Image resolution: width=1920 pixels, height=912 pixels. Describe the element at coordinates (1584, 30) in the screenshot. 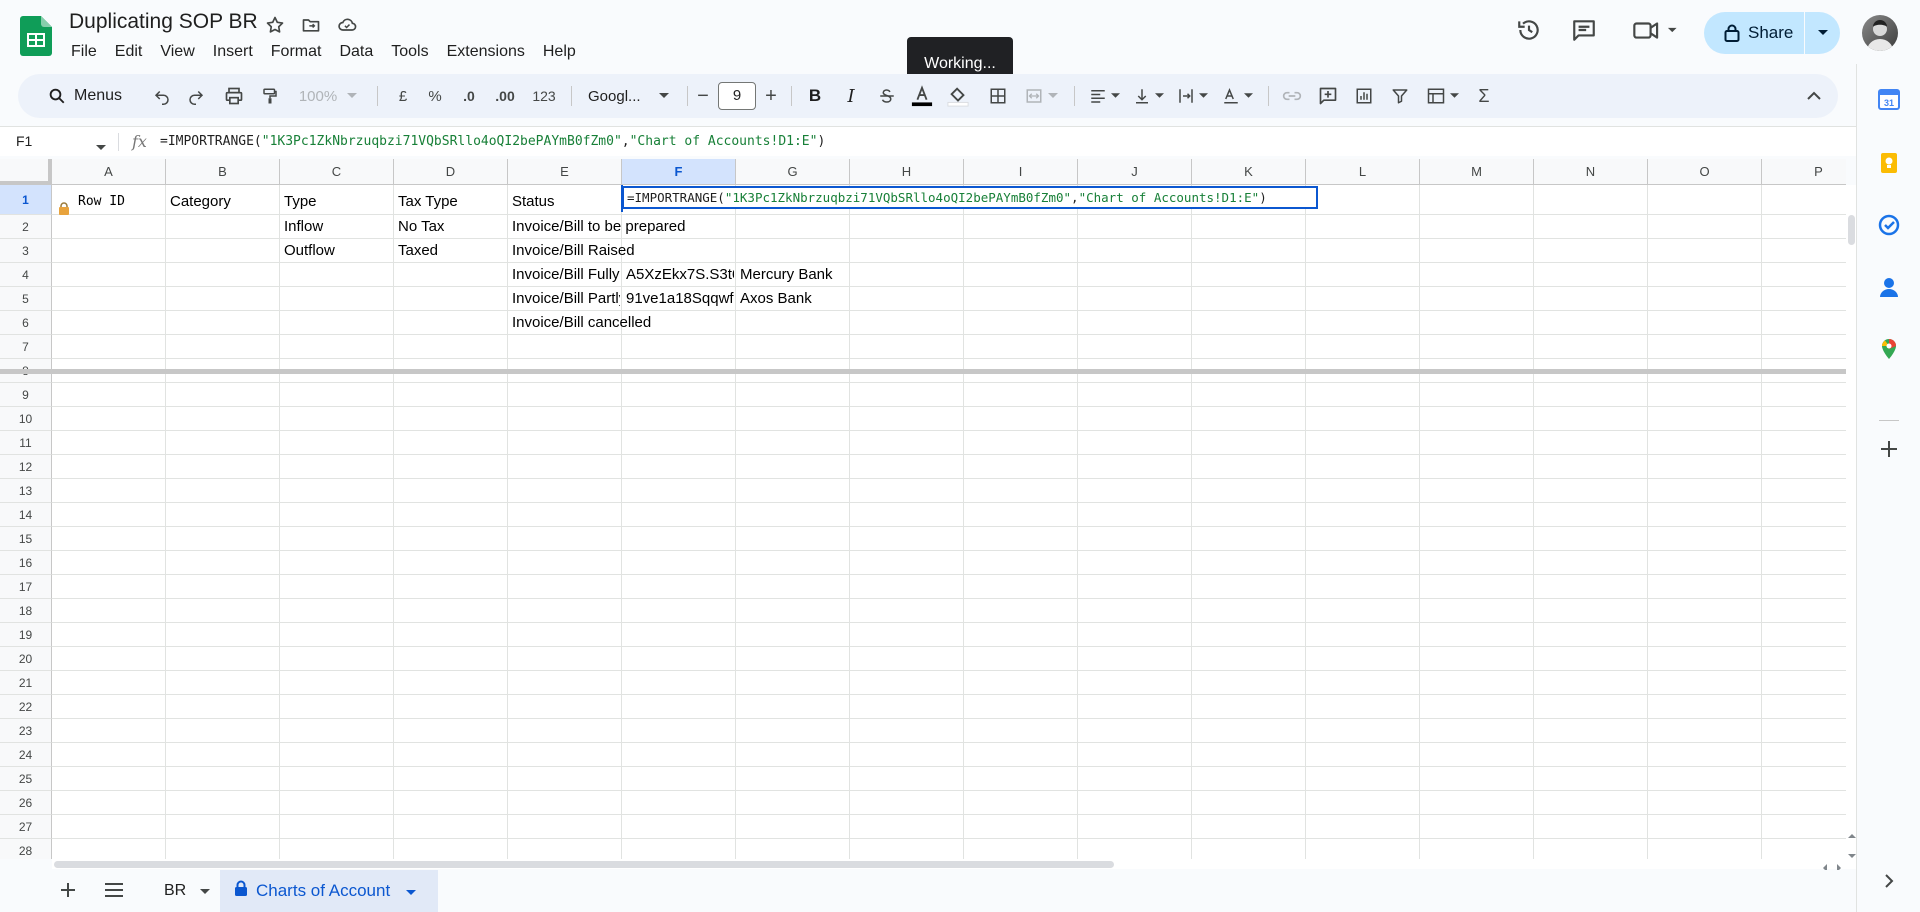

I see `comments-icon` at that location.